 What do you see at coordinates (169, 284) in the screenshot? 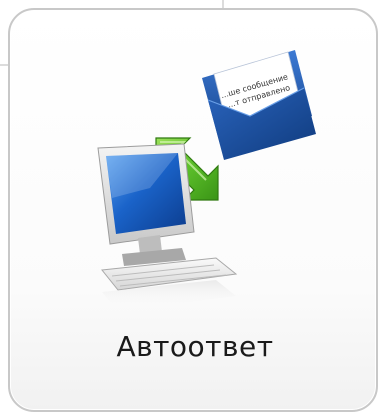
I see `keyboard-icon` at bounding box center [169, 284].